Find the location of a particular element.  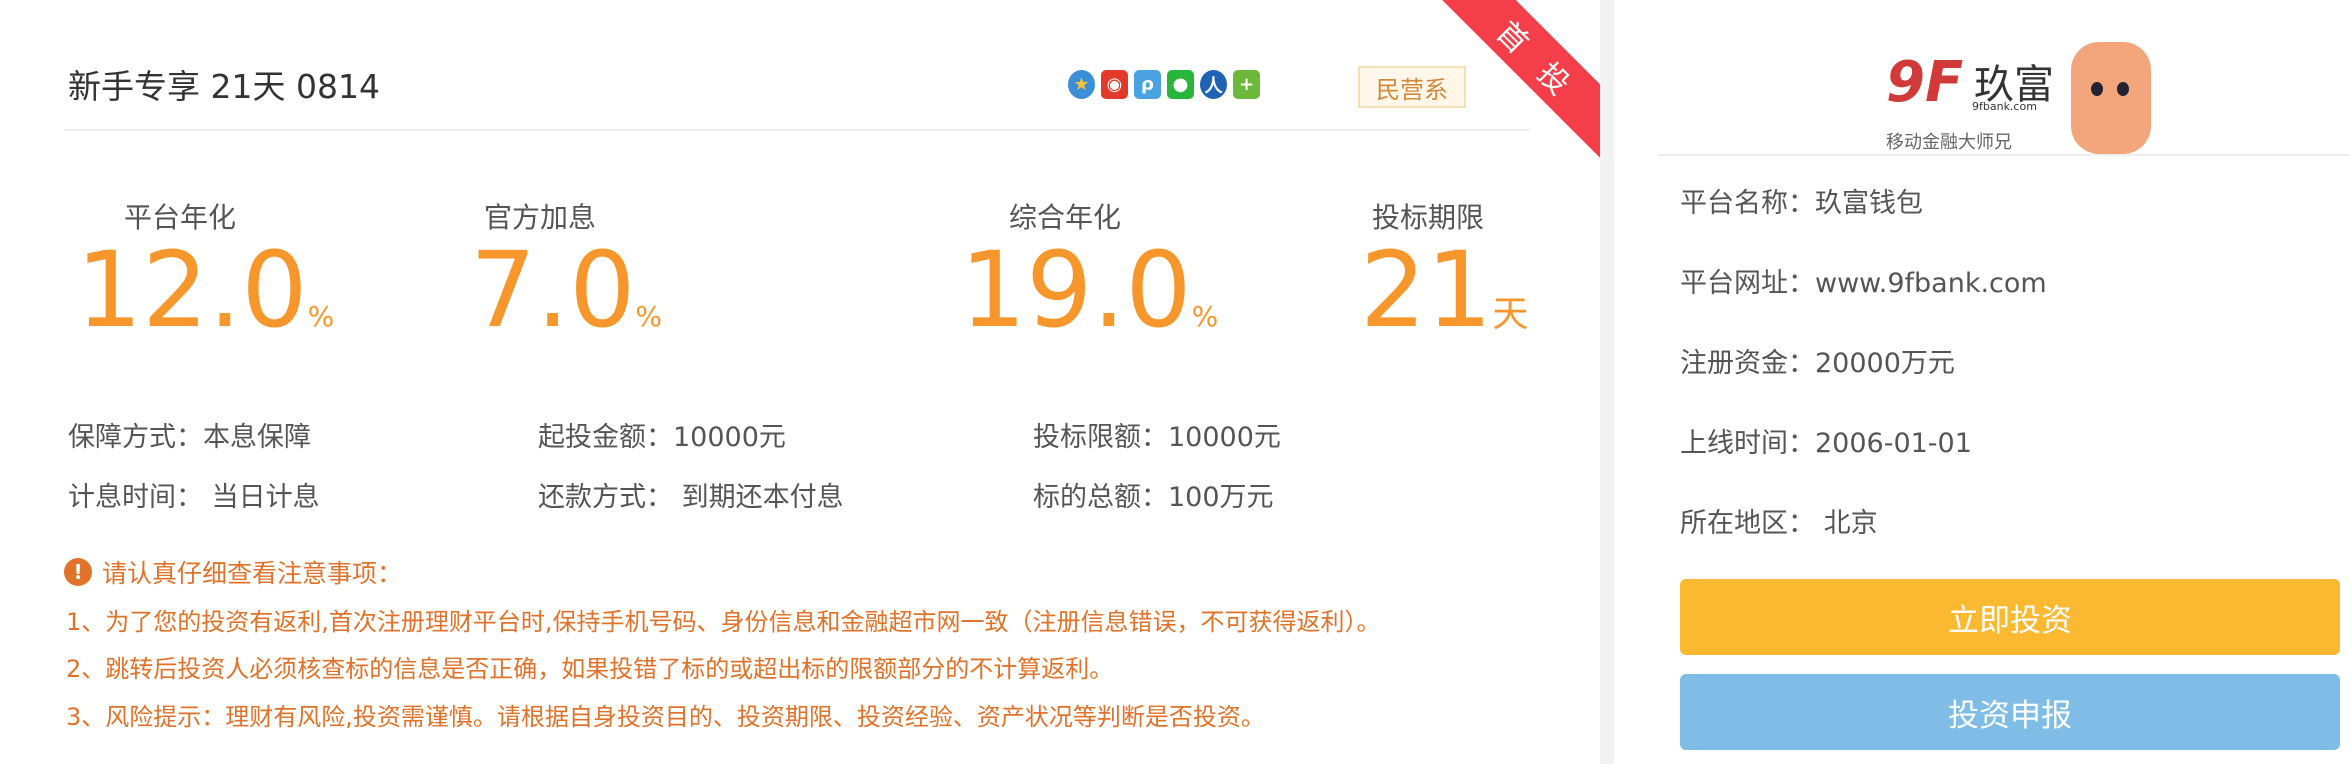

product-title: 新手专享 21天 0814 is located at coordinates (224, 86).